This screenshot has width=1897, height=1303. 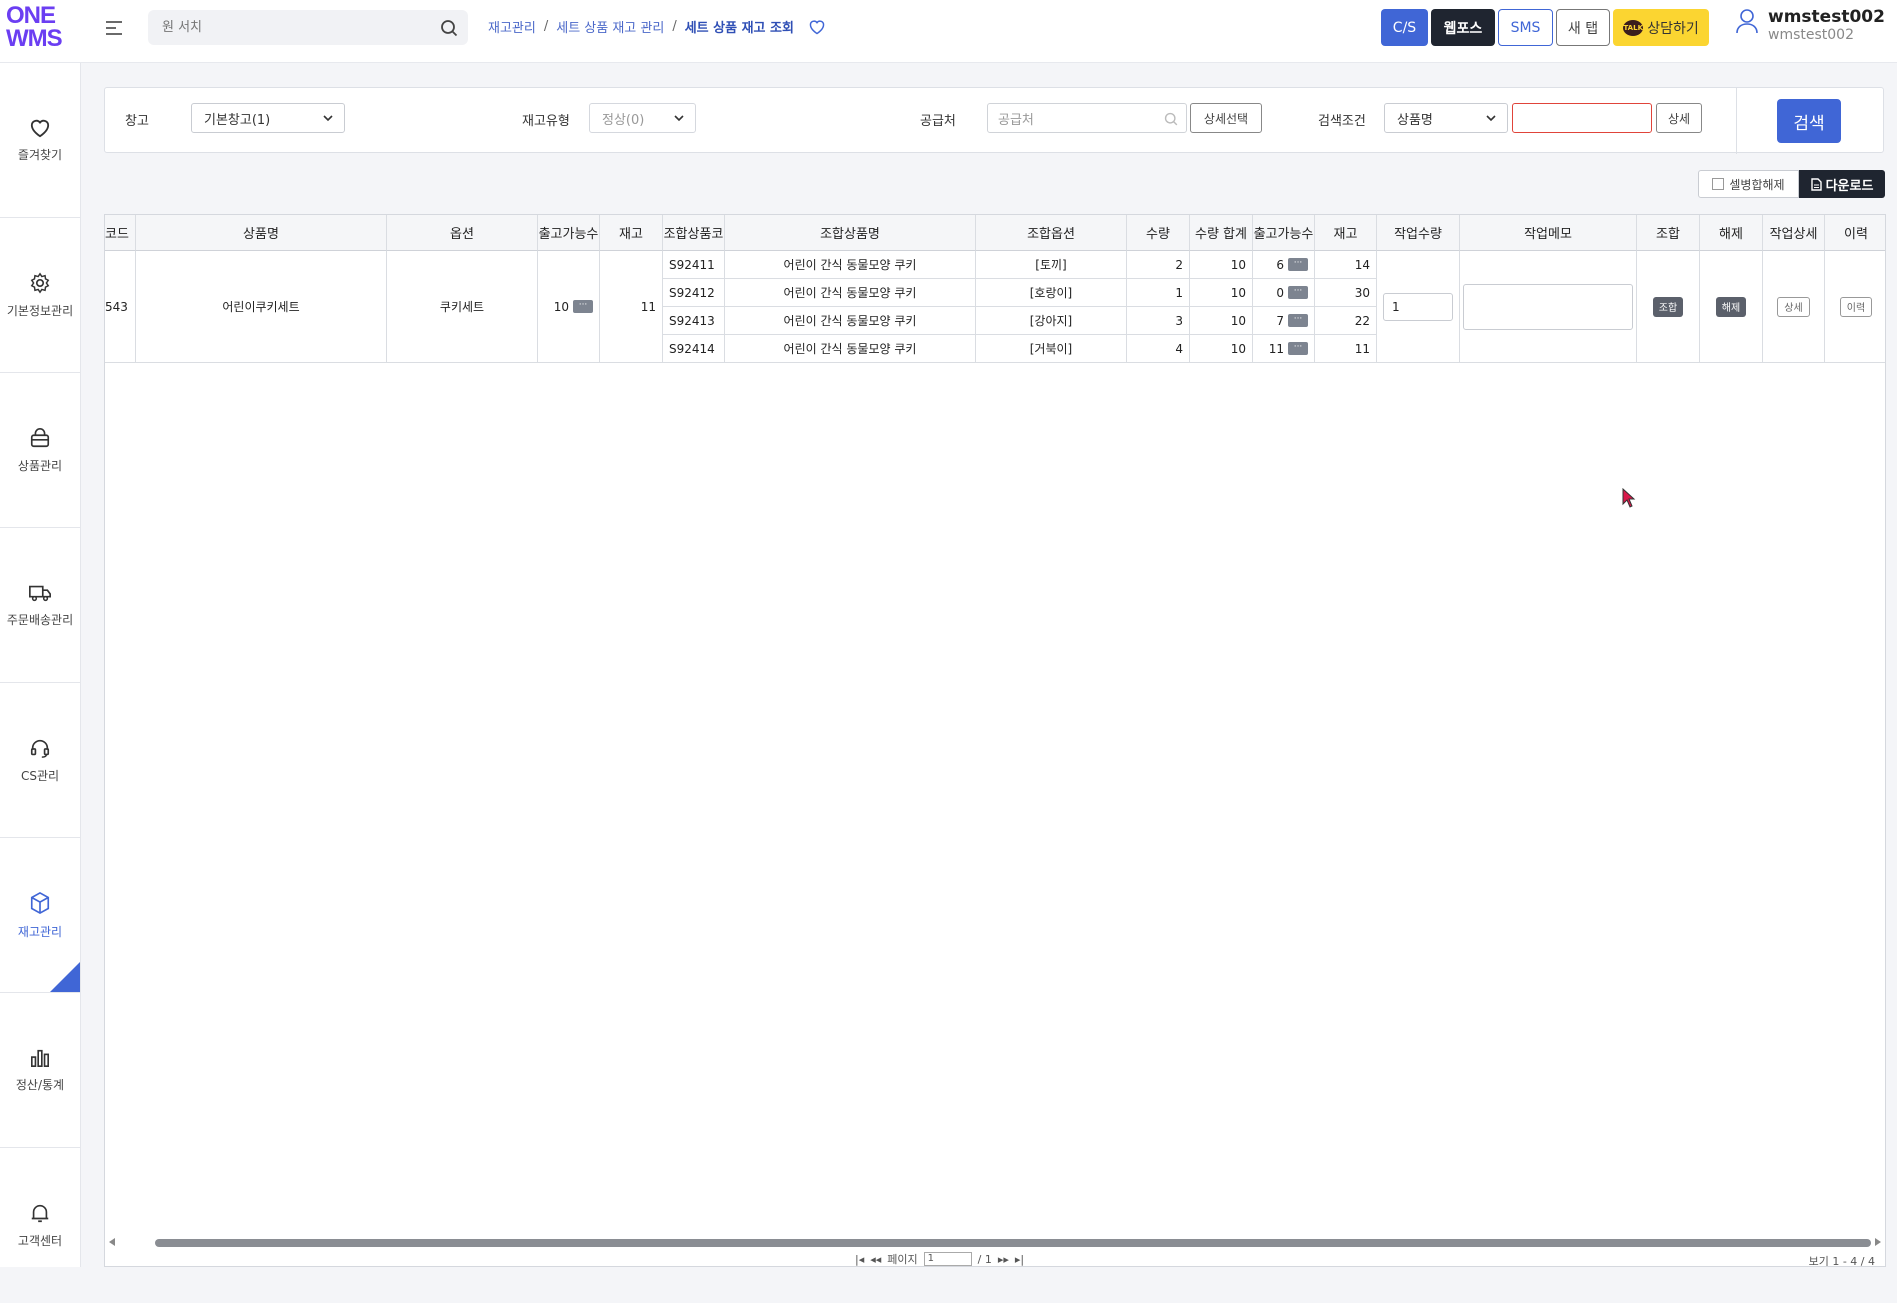 I want to click on col-header-work-memo: 작업메모, so click(x=1548, y=233).